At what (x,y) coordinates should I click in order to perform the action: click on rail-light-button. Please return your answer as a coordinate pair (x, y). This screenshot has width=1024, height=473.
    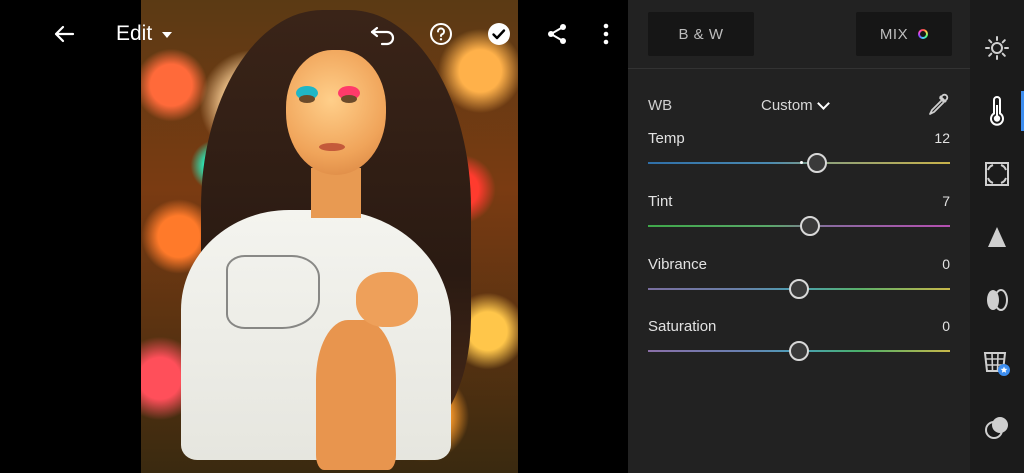
    Looking at the image, I should click on (997, 48).